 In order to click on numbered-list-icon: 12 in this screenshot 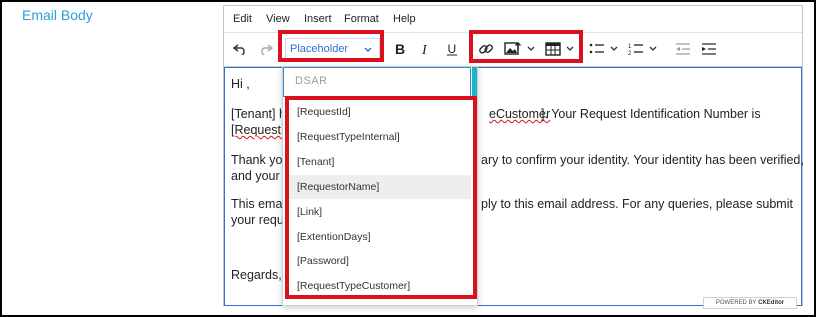, I will do `click(636, 49)`.